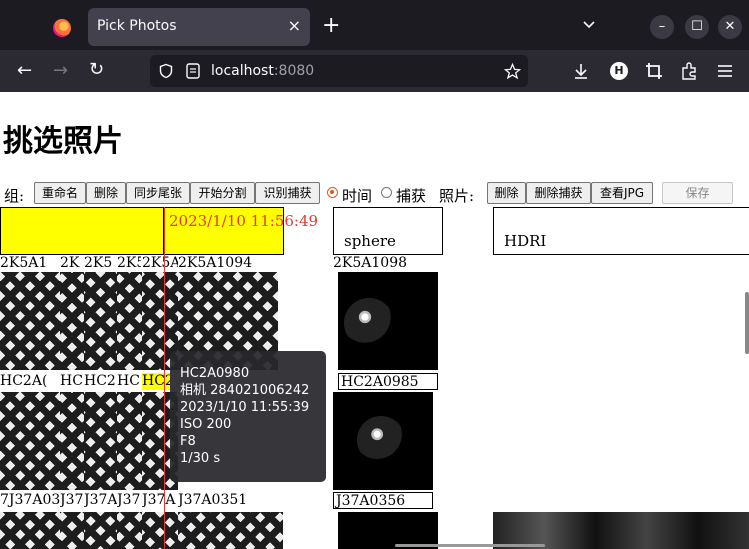 Image resolution: width=749 pixels, height=549 pixels. Describe the element at coordinates (60, 71) in the screenshot. I see `forward-icon: →` at that location.